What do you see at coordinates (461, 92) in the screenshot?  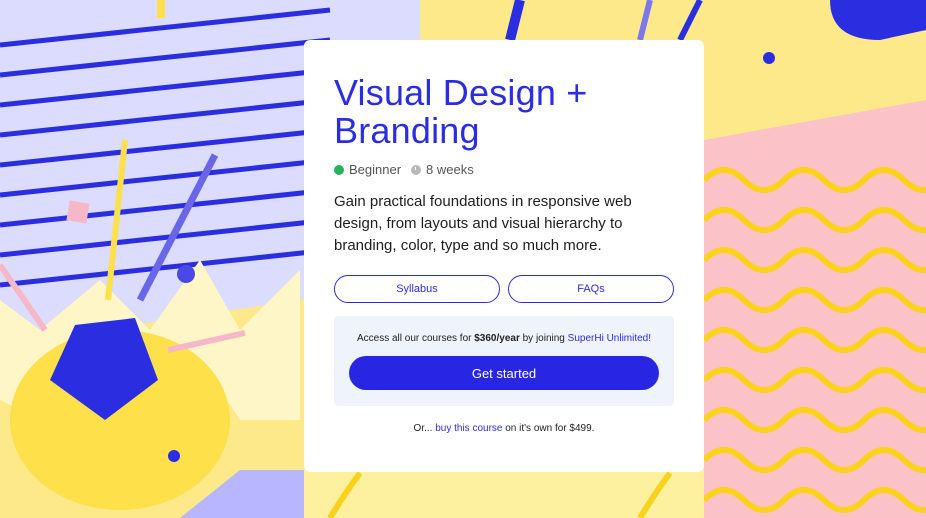 I see `course-title-line1: Visual Design +` at bounding box center [461, 92].